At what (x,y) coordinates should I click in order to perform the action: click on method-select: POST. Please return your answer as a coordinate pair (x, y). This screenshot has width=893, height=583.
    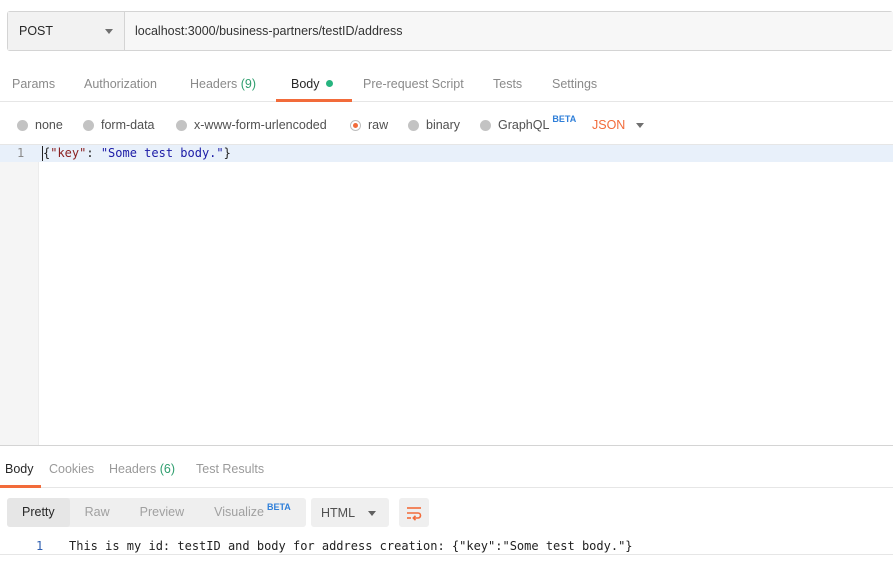
    Looking at the image, I should click on (66, 31).